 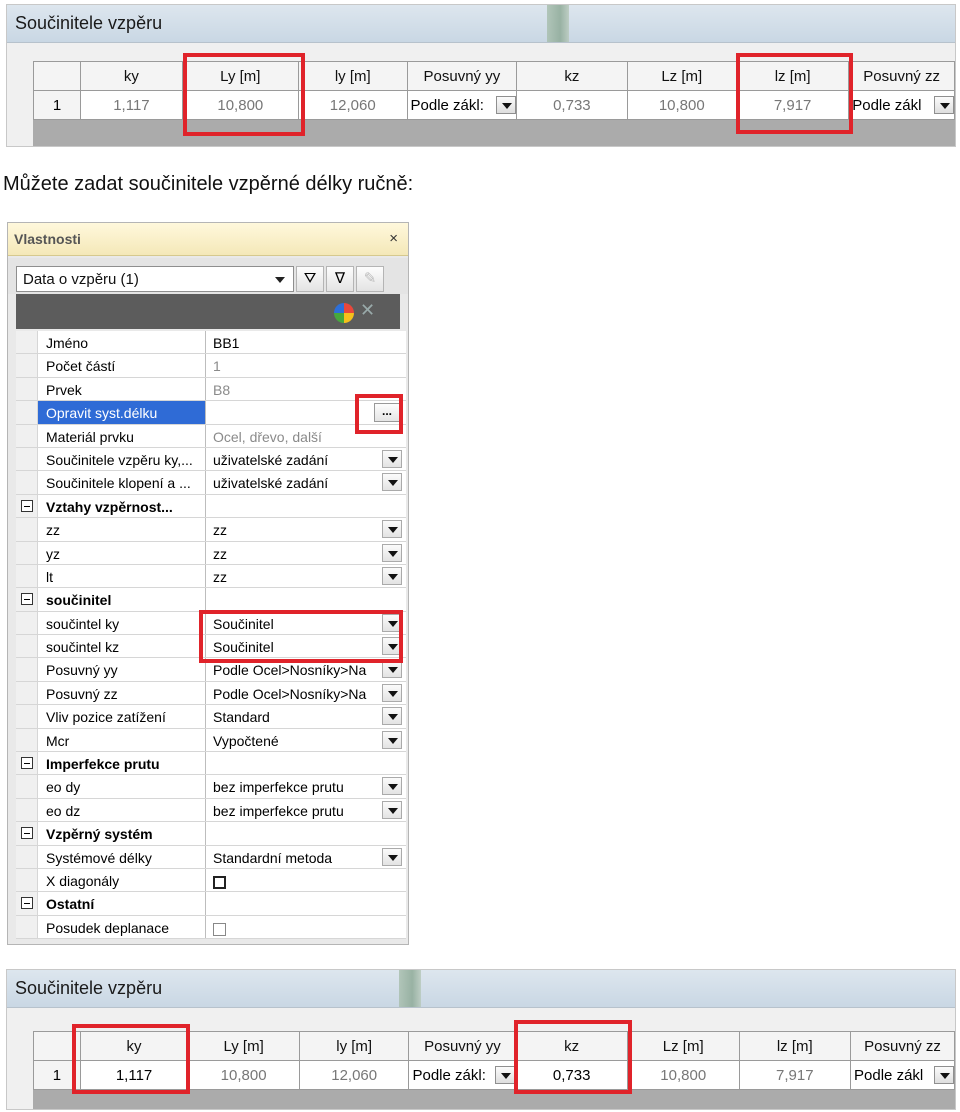 What do you see at coordinates (793, 105) in the screenshot?
I see `cell-lz: 7,917` at bounding box center [793, 105].